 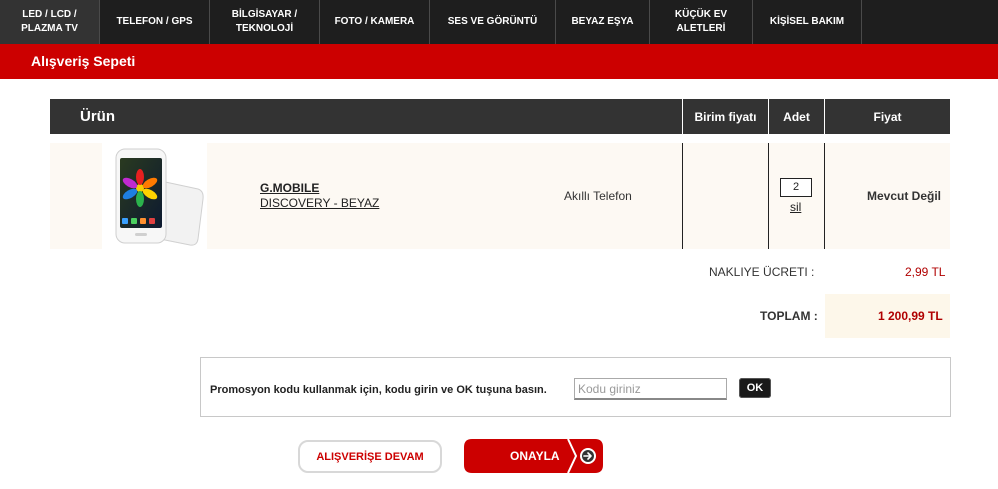 What do you see at coordinates (762, 272) in the screenshot?
I see `shipping-label: NAKLIYE ÜCRETI :` at bounding box center [762, 272].